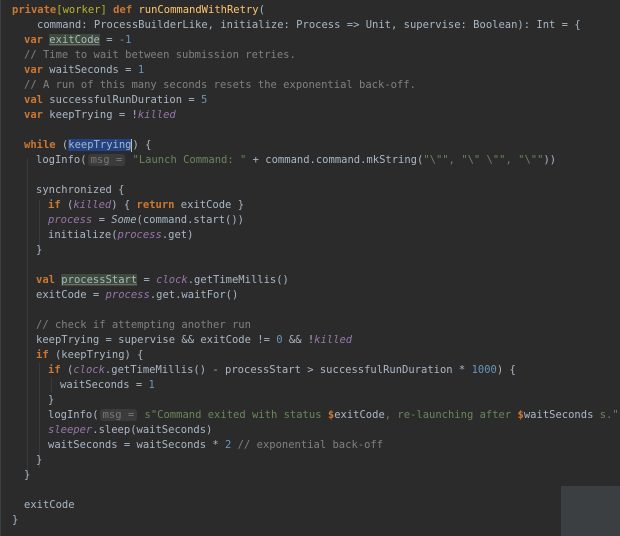  What do you see at coordinates (107, 385) in the screenshot?
I see `code-line-26: waitSeconds = 1` at bounding box center [107, 385].